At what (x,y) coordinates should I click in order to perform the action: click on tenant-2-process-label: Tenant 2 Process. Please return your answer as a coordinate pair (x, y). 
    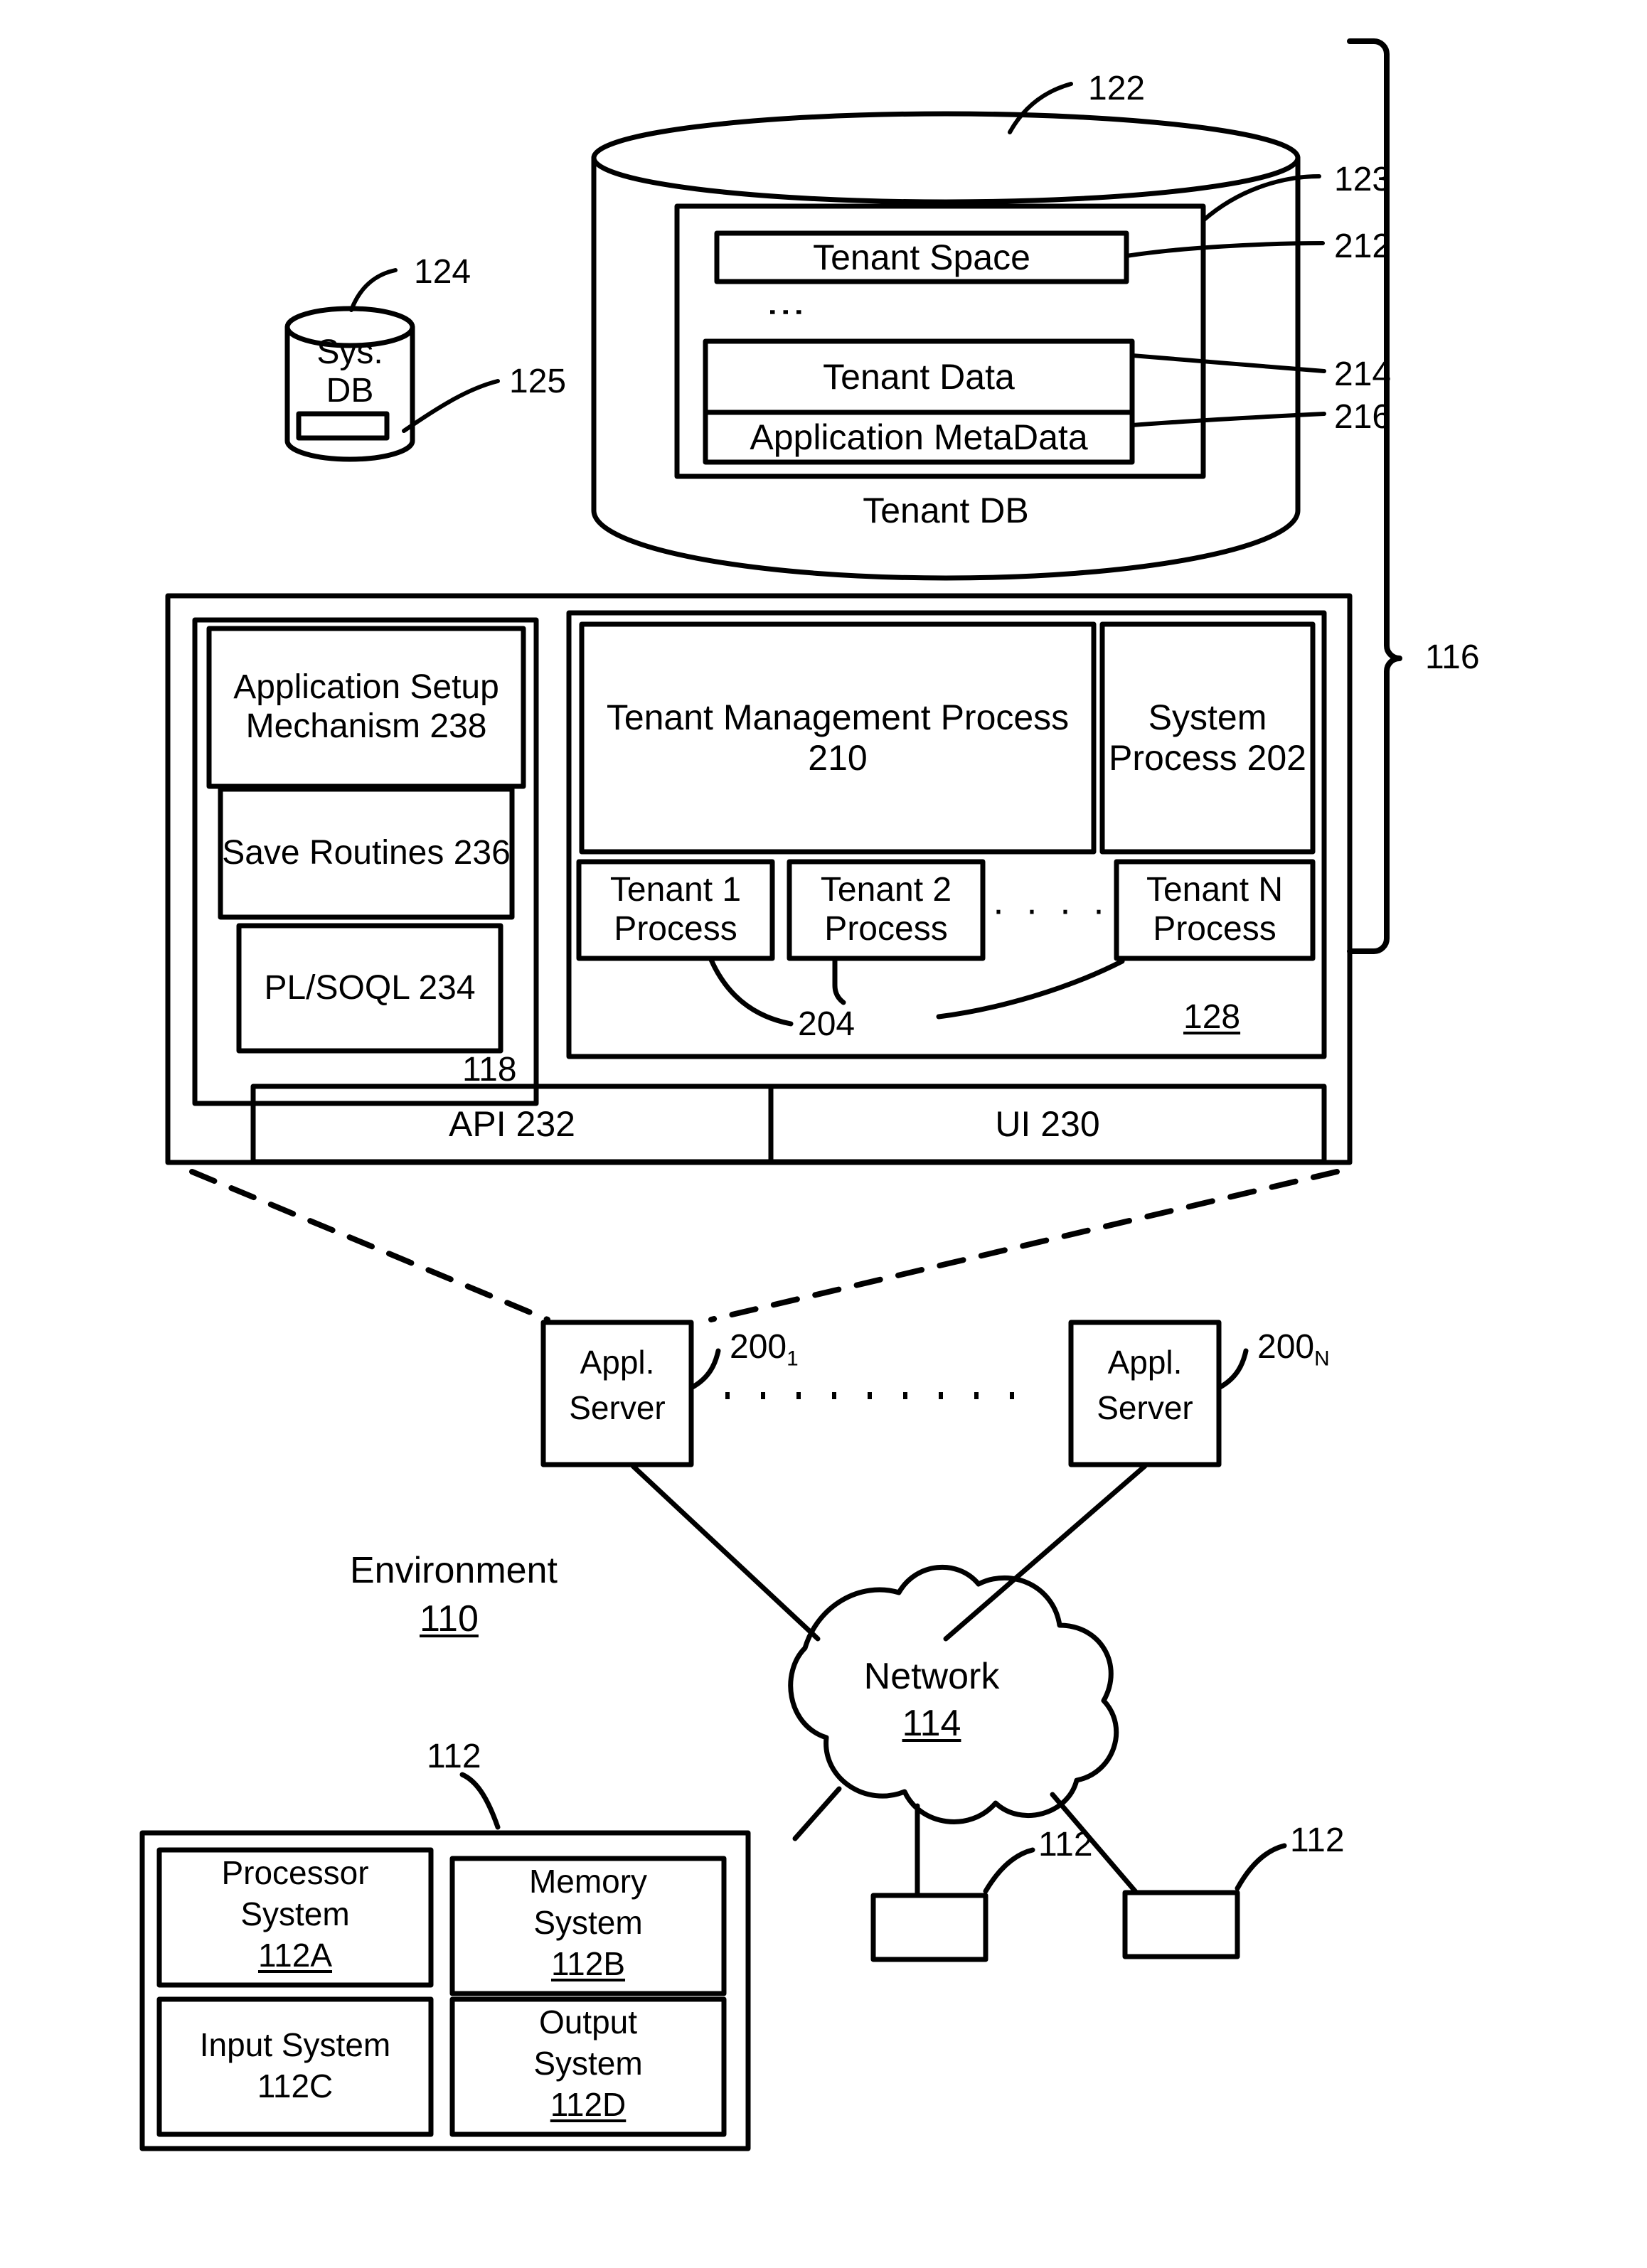
    Looking at the image, I should click on (886, 909).